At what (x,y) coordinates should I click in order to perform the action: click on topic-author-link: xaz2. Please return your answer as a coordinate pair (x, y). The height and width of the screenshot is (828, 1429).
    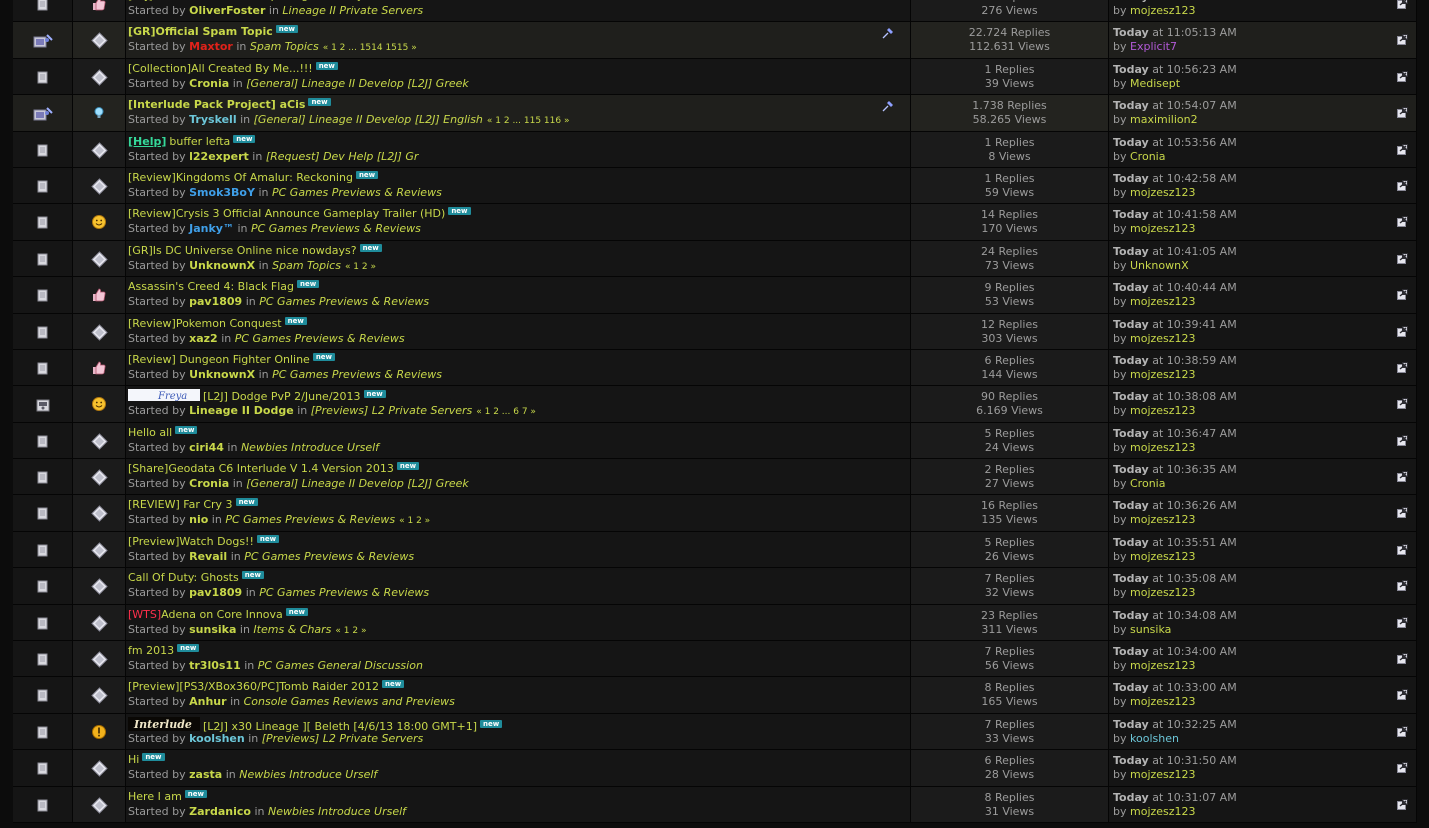
    Looking at the image, I should click on (203, 338).